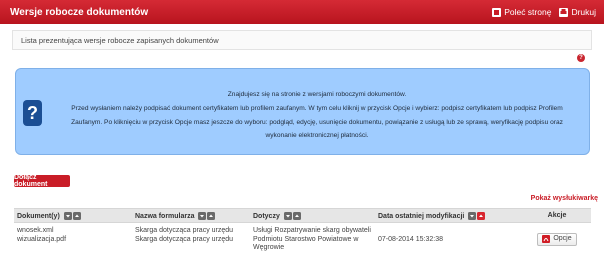 This screenshot has width=604, height=259. What do you see at coordinates (79, 12) in the screenshot?
I see `page-title: Wersje robocze dokumentów` at bounding box center [79, 12].